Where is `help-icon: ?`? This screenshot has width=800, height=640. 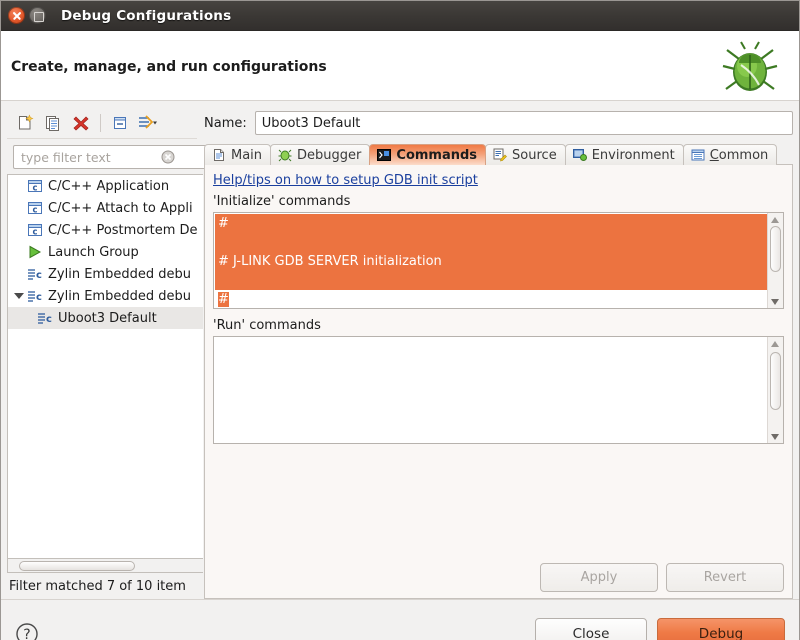 help-icon: ? is located at coordinates (27, 631).